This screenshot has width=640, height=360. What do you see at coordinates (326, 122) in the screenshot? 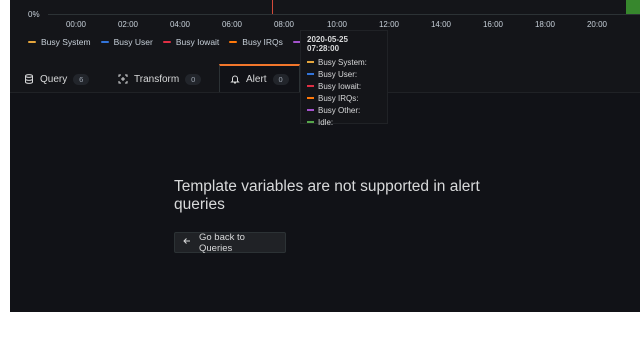
I see `tooltip-label: Idle:` at bounding box center [326, 122].